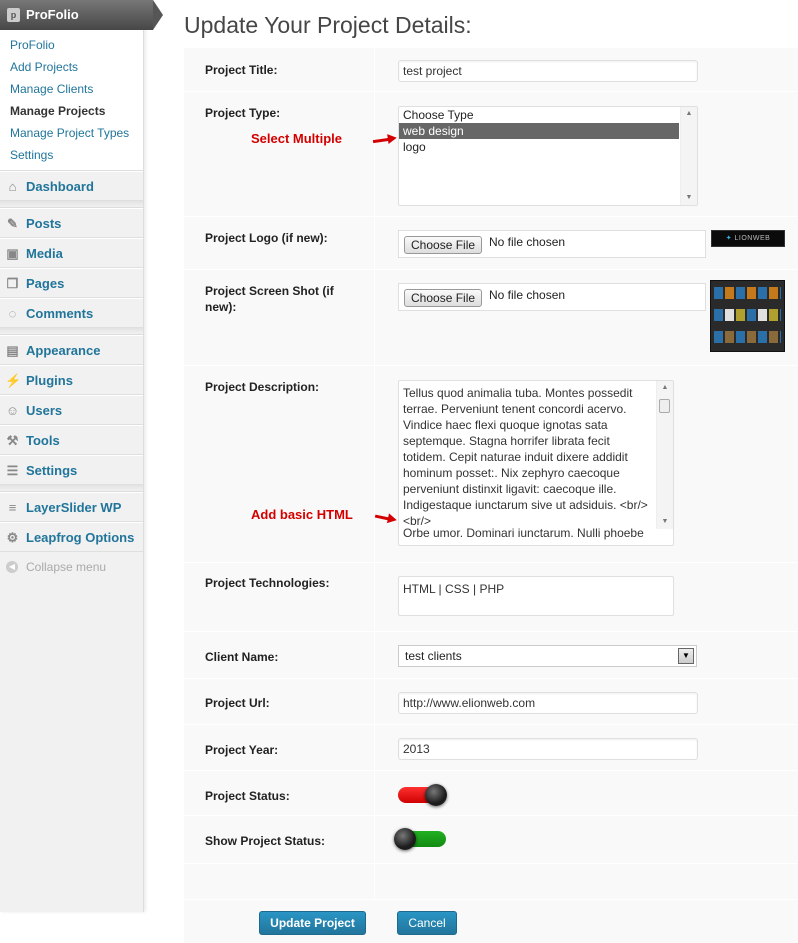 This screenshot has width=798, height=943. I want to click on pushpin-icon: ✎, so click(12, 223).